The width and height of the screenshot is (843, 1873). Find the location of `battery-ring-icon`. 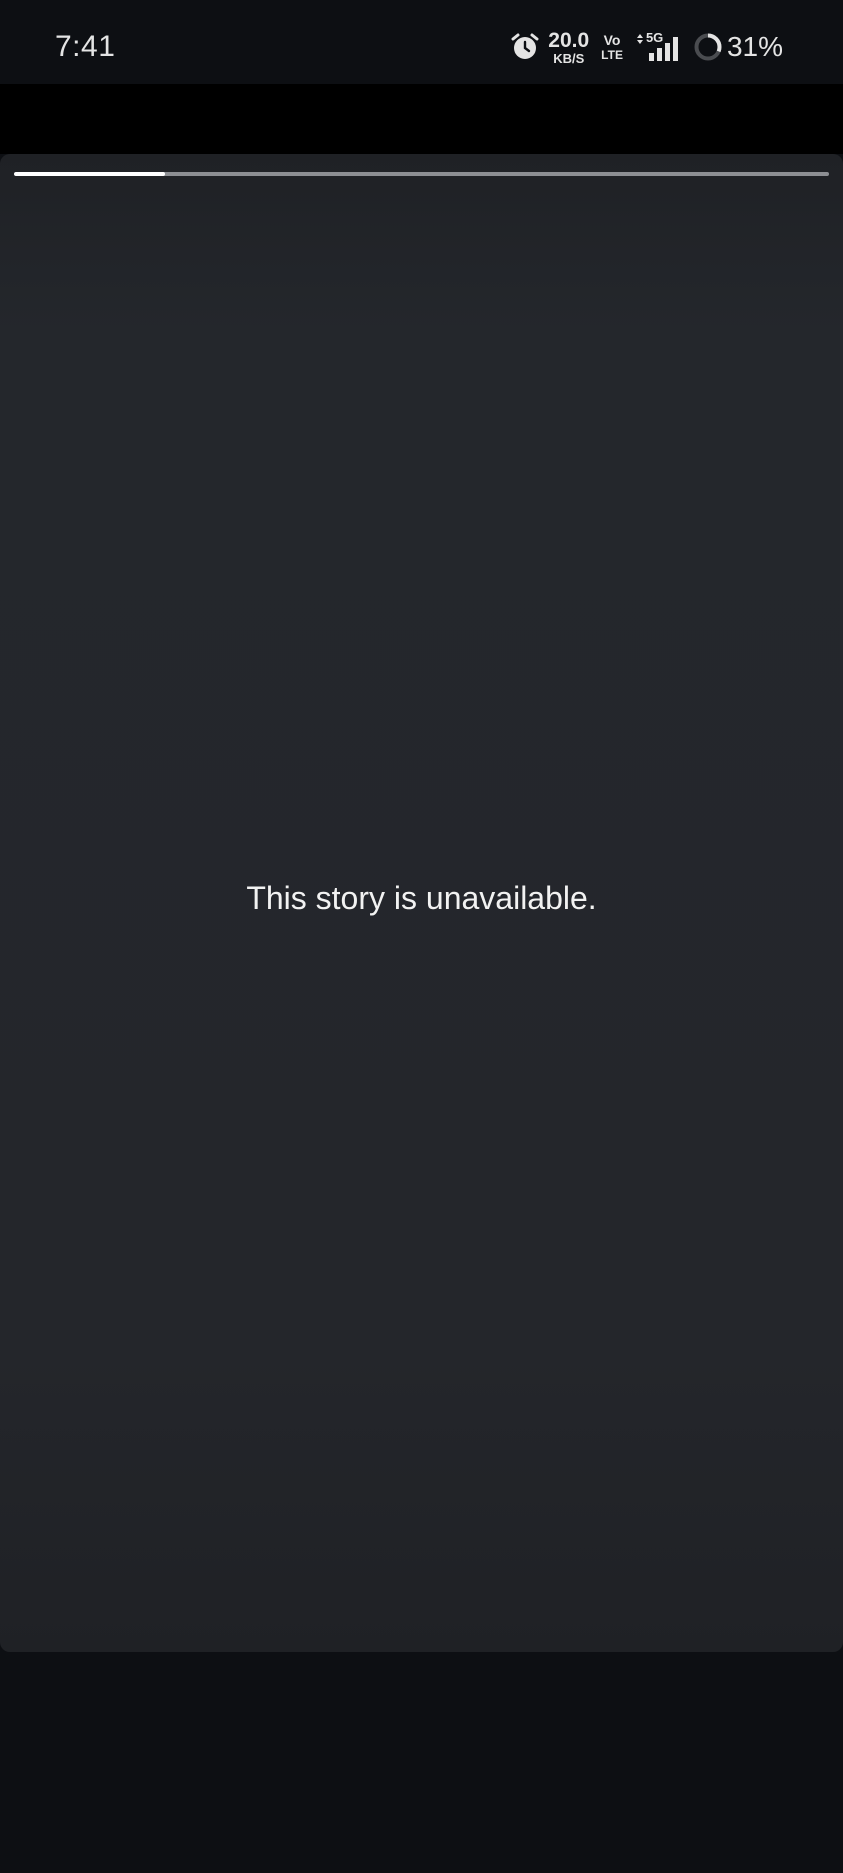

battery-ring-icon is located at coordinates (708, 47).